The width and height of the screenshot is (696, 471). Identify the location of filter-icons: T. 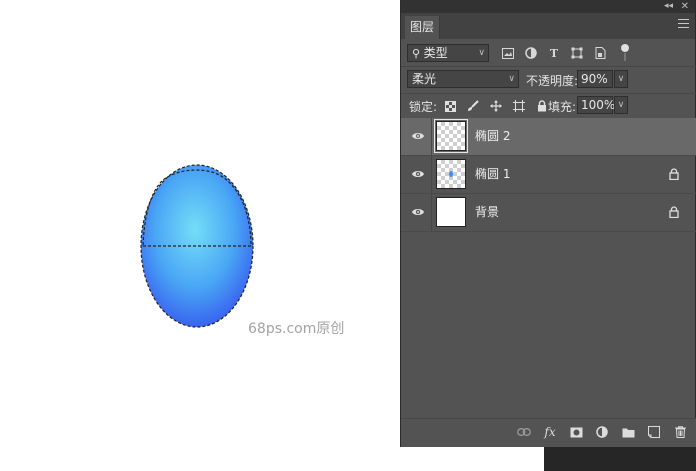
(554, 53).